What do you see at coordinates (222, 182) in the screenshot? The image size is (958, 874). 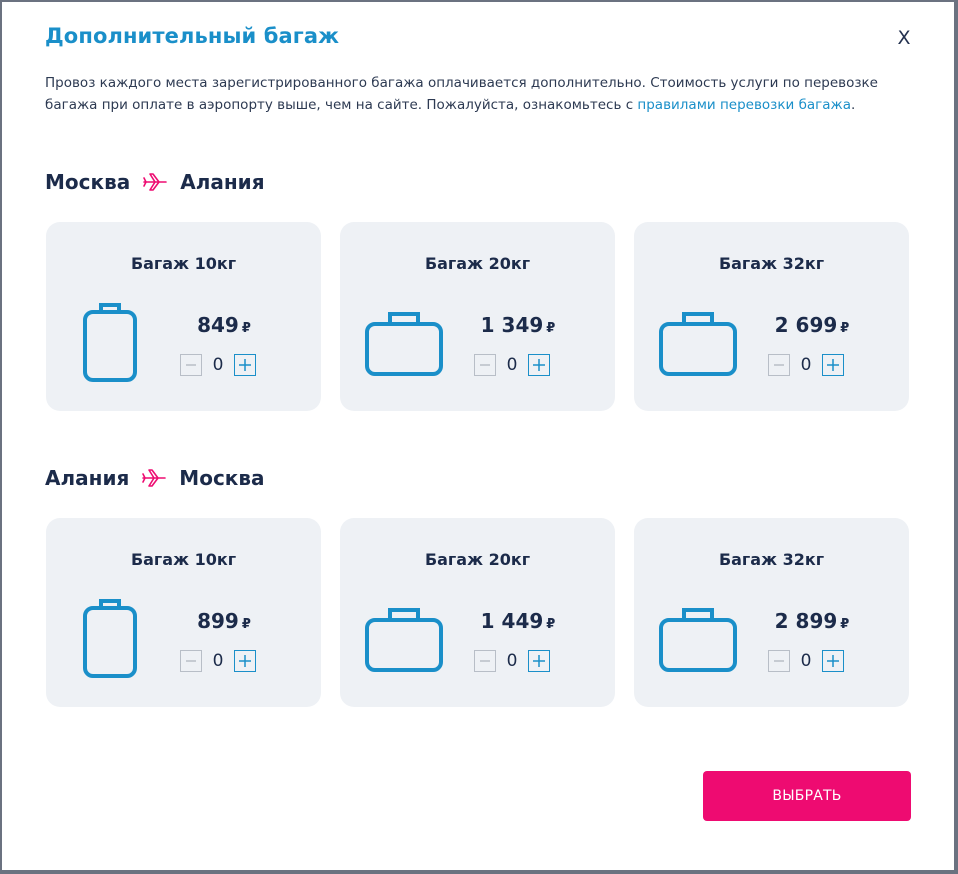 I see `route-to: Алания` at bounding box center [222, 182].